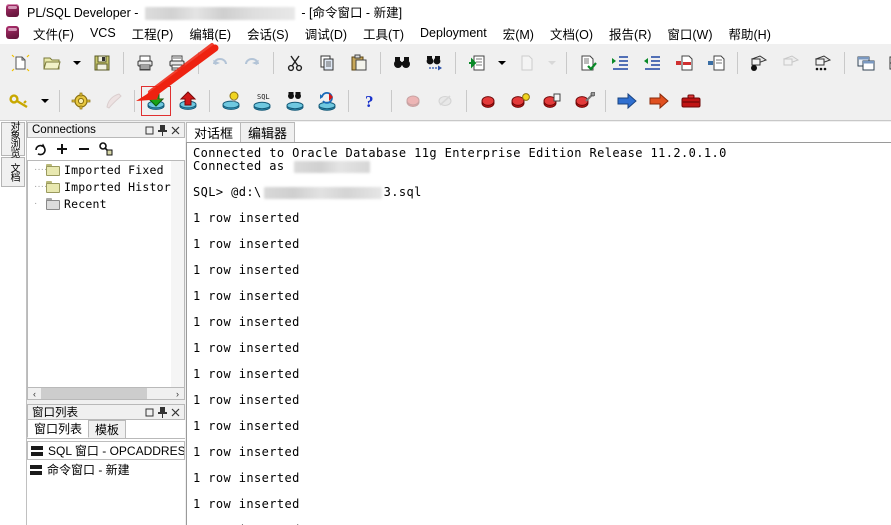 Image resolution: width=891 pixels, height=525 pixels. I want to click on object-red-icon, so click(413, 101).